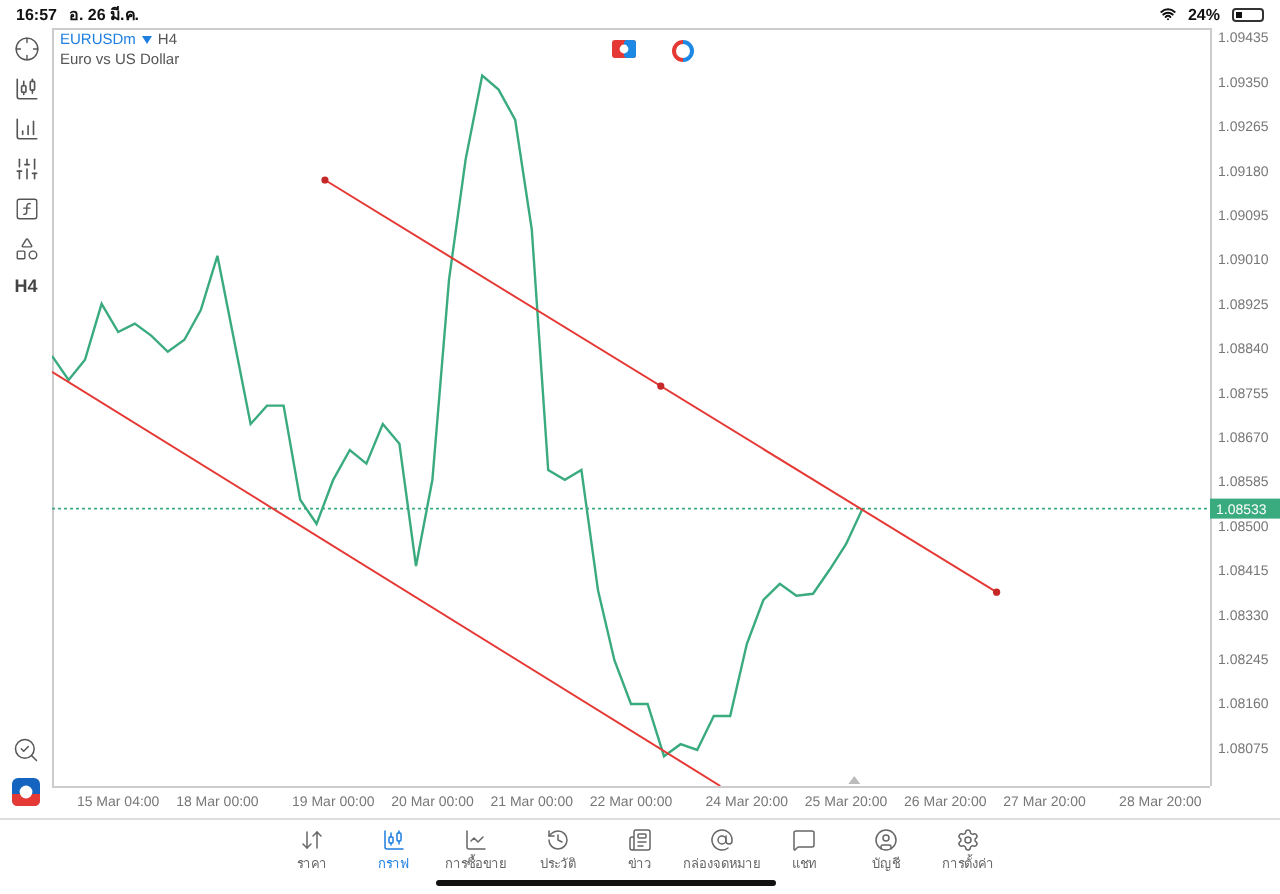 The width and height of the screenshot is (1280, 894). What do you see at coordinates (476, 840) in the screenshot?
I see `line-chart-icon` at bounding box center [476, 840].